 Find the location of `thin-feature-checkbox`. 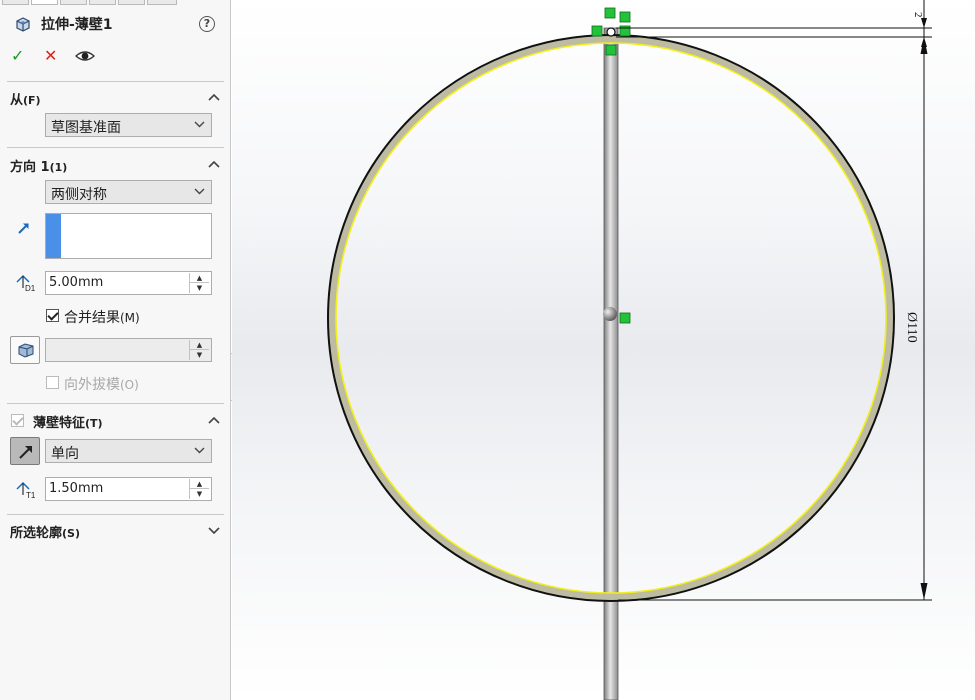

thin-feature-checkbox is located at coordinates (17, 420).